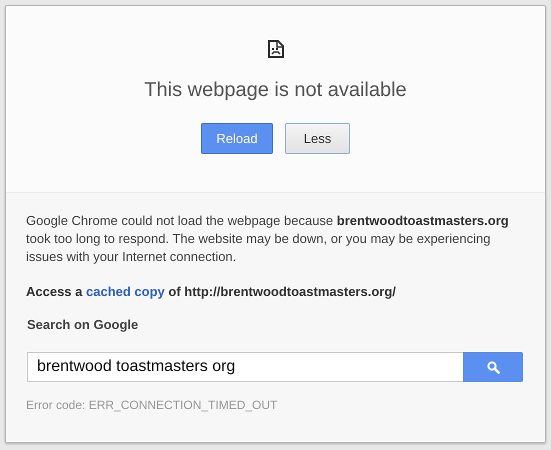 This screenshot has width=551, height=450. What do you see at coordinates (152, 405) in the screenshot?
I see `error-code: Error code: ERR_CONNECTION_TIMED_OUT` at bounding box center [152, 405].